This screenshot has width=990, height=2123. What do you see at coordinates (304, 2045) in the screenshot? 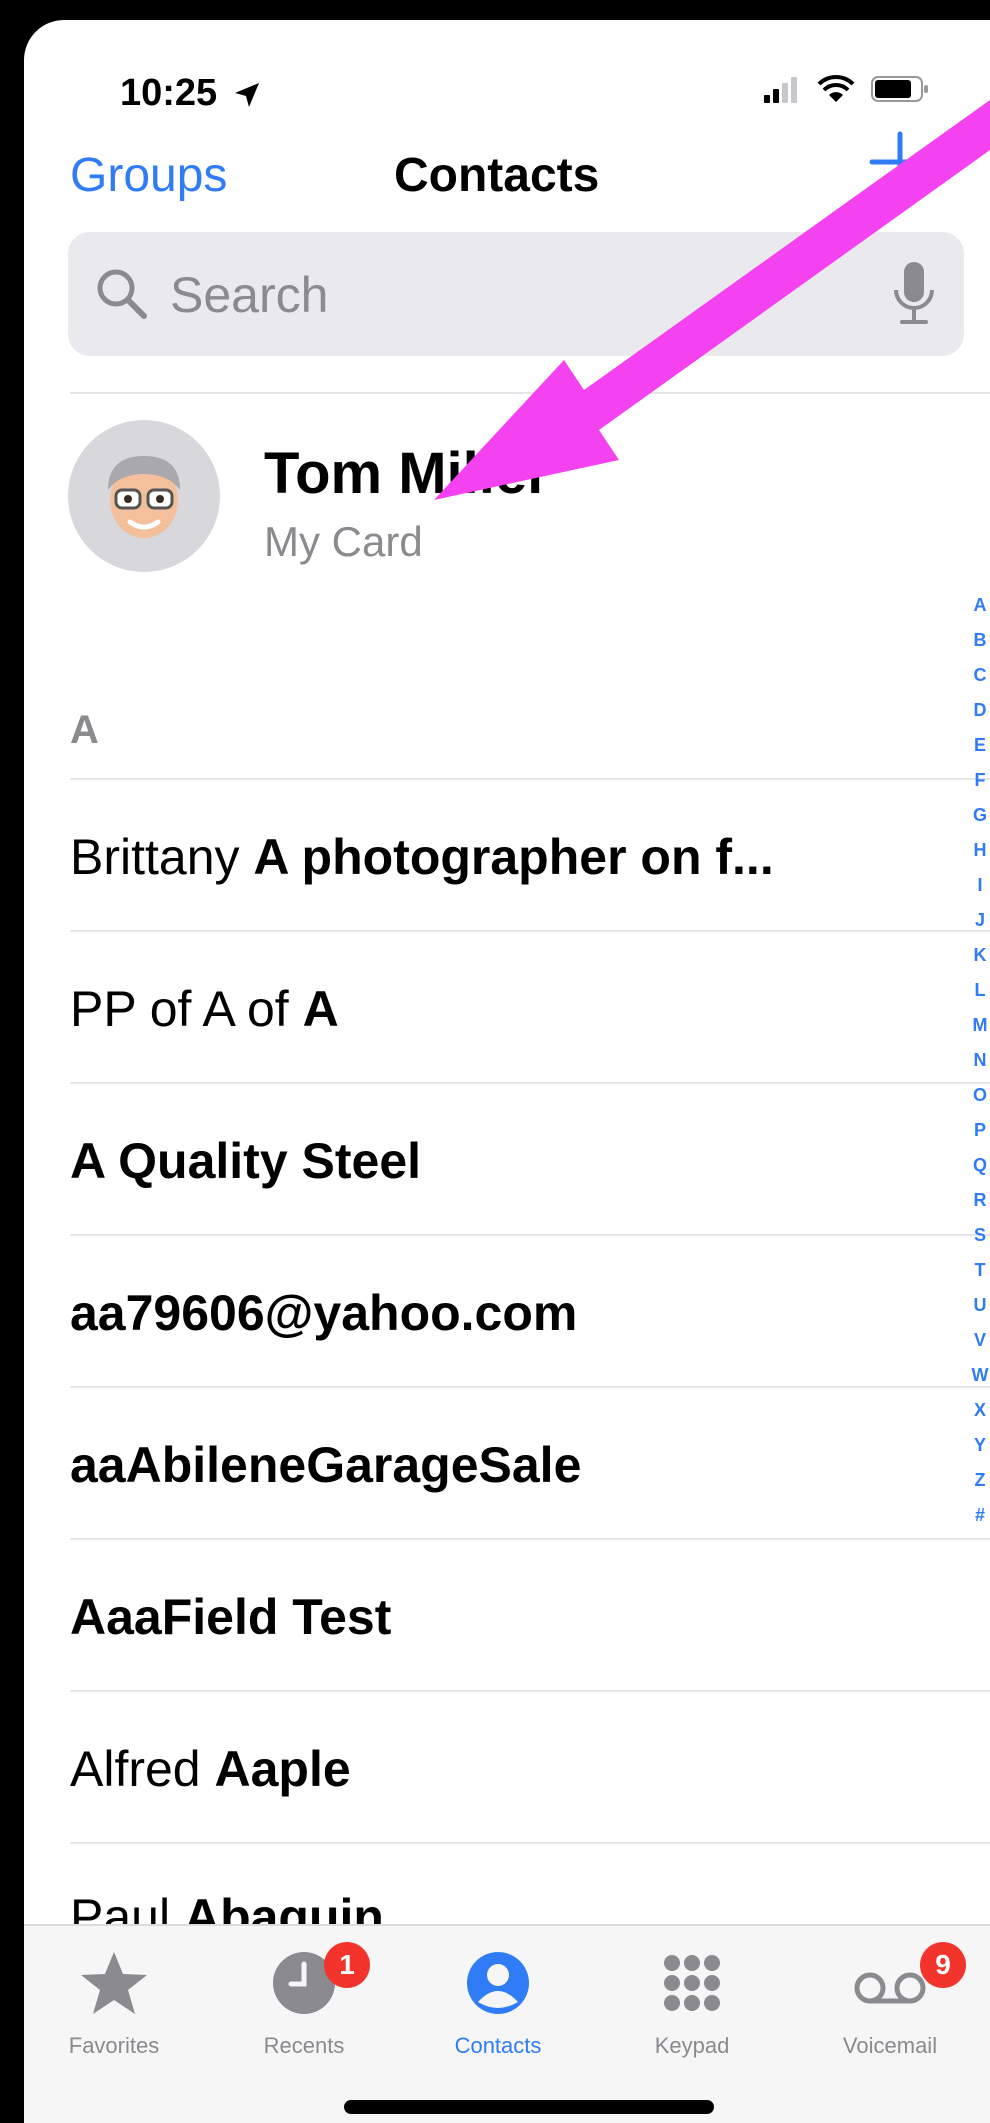
I see `tab-recents-label: Recents` at bounding box center [304, 2045].